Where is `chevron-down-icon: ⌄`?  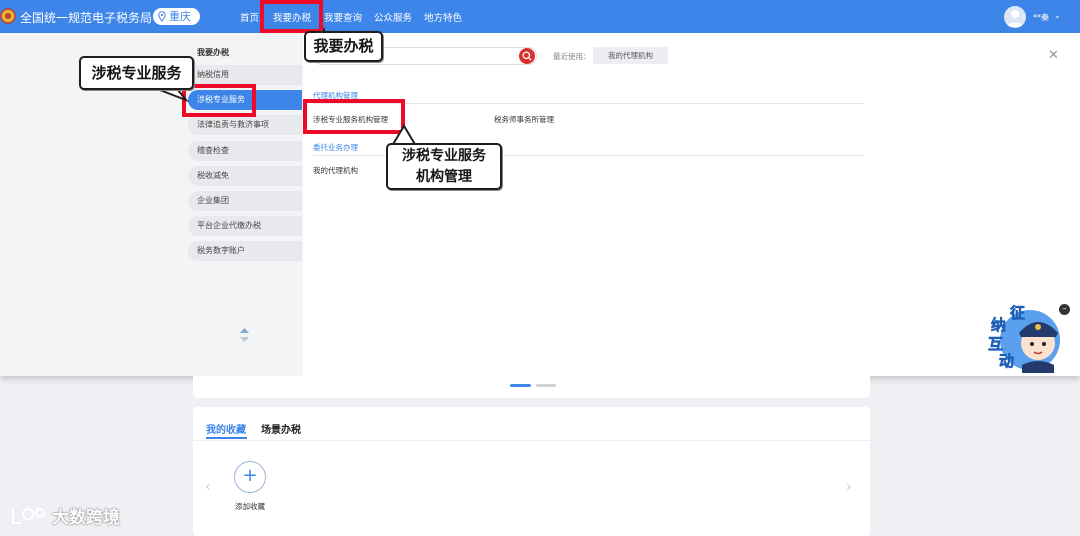
chevron-down-icon: ⌄ is located at coordinates (1057, 15).